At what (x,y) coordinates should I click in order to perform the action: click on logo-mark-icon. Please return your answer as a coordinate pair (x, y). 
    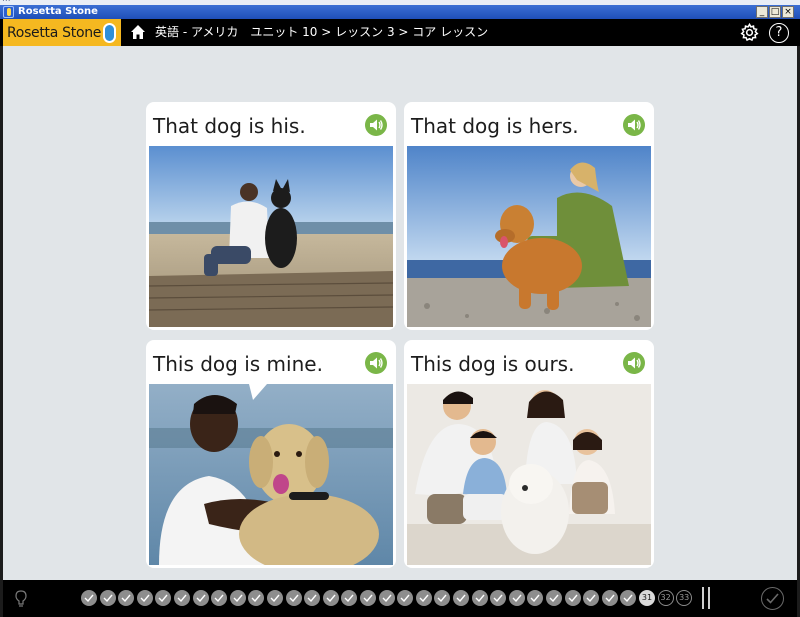
    Looking at the image, I should click on (109, 33).